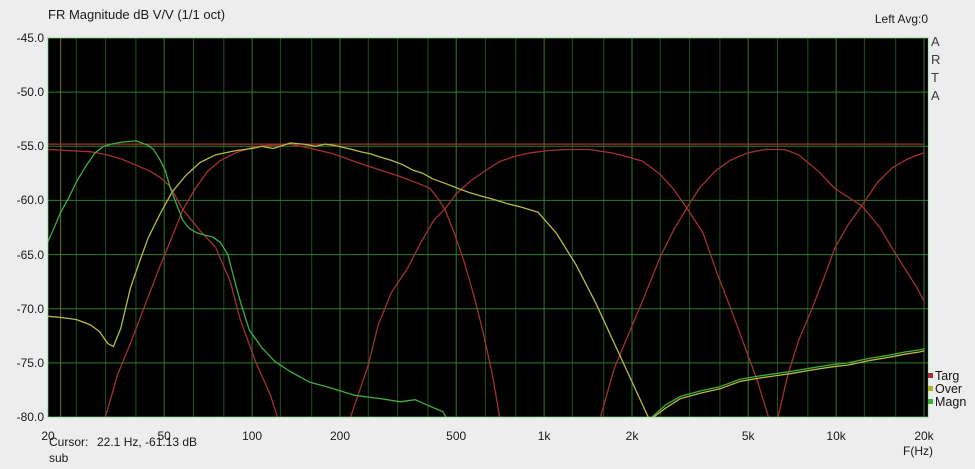 The width and height of the screenshot is (975, 469). I want to click on legend-label: Targ, so click(947, 375).